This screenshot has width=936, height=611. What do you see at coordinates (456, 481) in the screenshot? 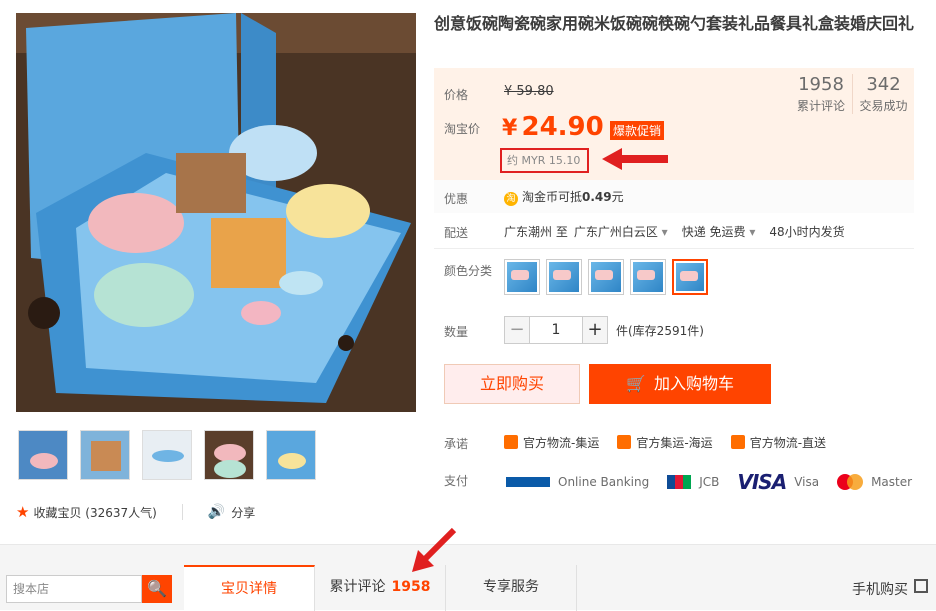
I see `payment-label: 支付` at bounding box center [456, 481].